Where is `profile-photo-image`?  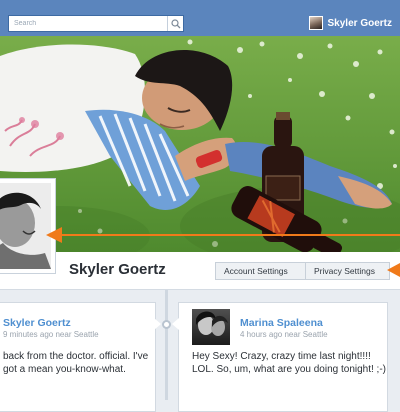 profile-photo-image is located at coordinates (25, 226).